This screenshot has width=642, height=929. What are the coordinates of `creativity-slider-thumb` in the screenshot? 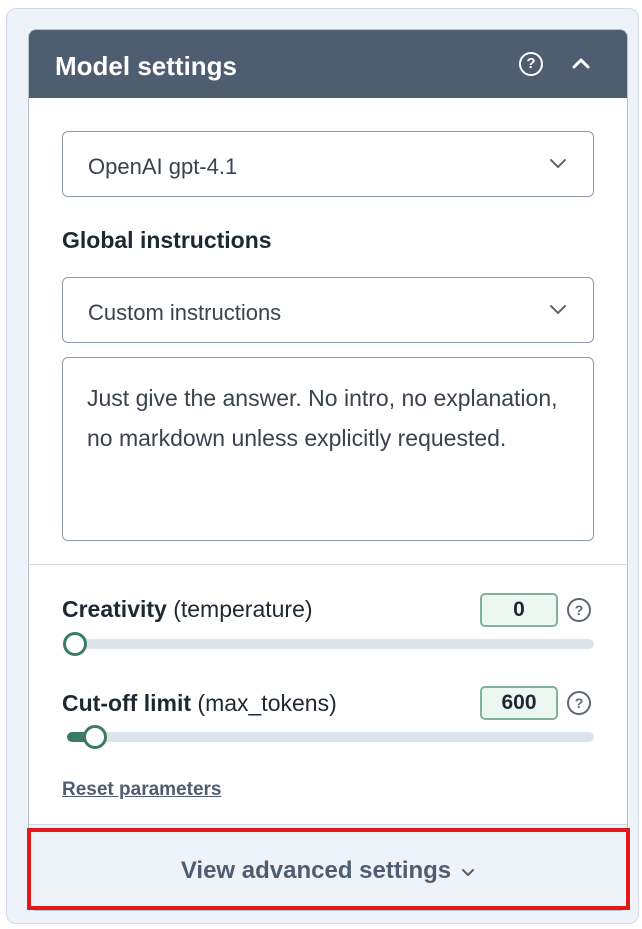 It's located at (75, 644).